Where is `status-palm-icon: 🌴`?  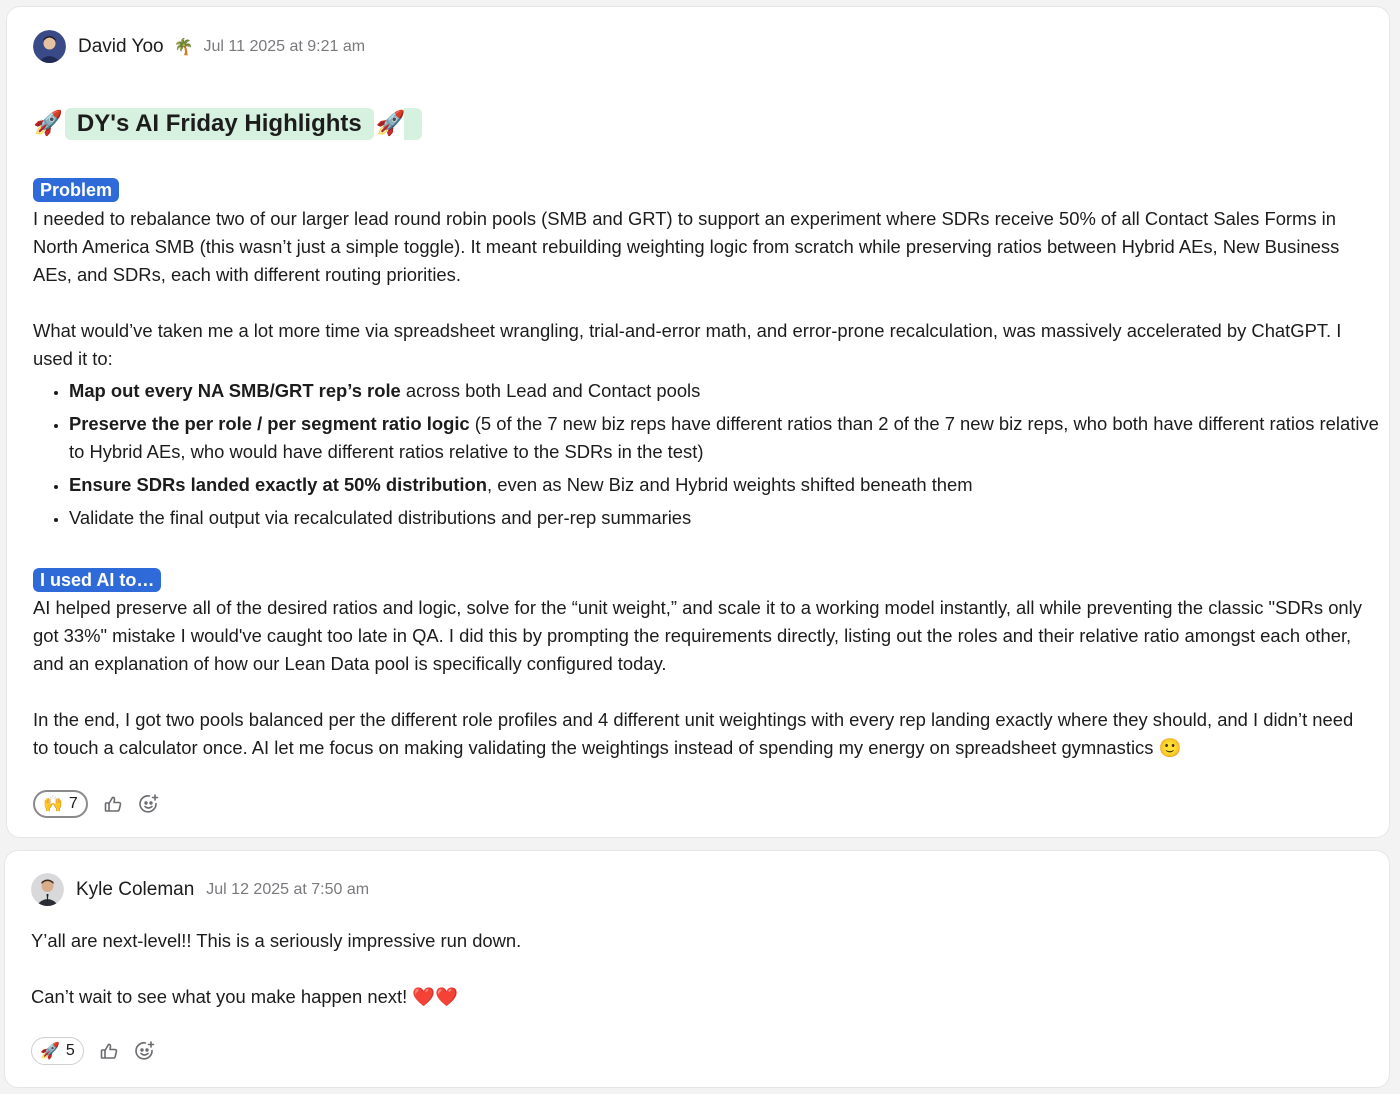
status-palm-icon: 🌴 is located at coordinates (183, 47).